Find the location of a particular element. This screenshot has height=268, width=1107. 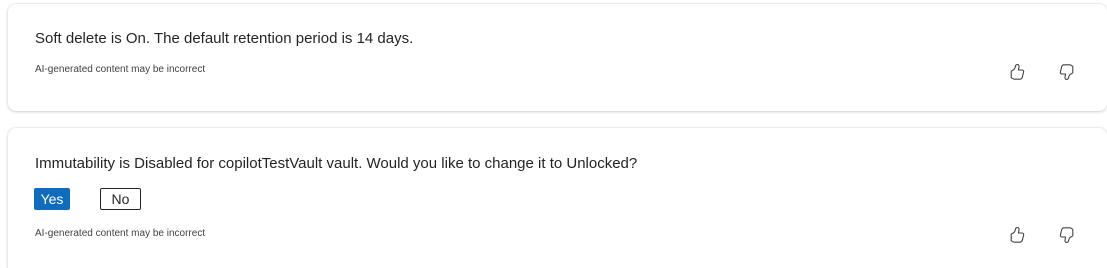

yes-button: Yes is located at coordinates (52, 199).